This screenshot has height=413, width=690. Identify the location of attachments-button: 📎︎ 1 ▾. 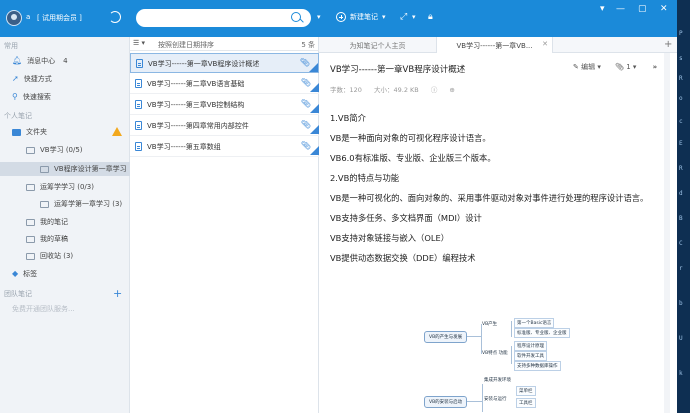
(625, 67).